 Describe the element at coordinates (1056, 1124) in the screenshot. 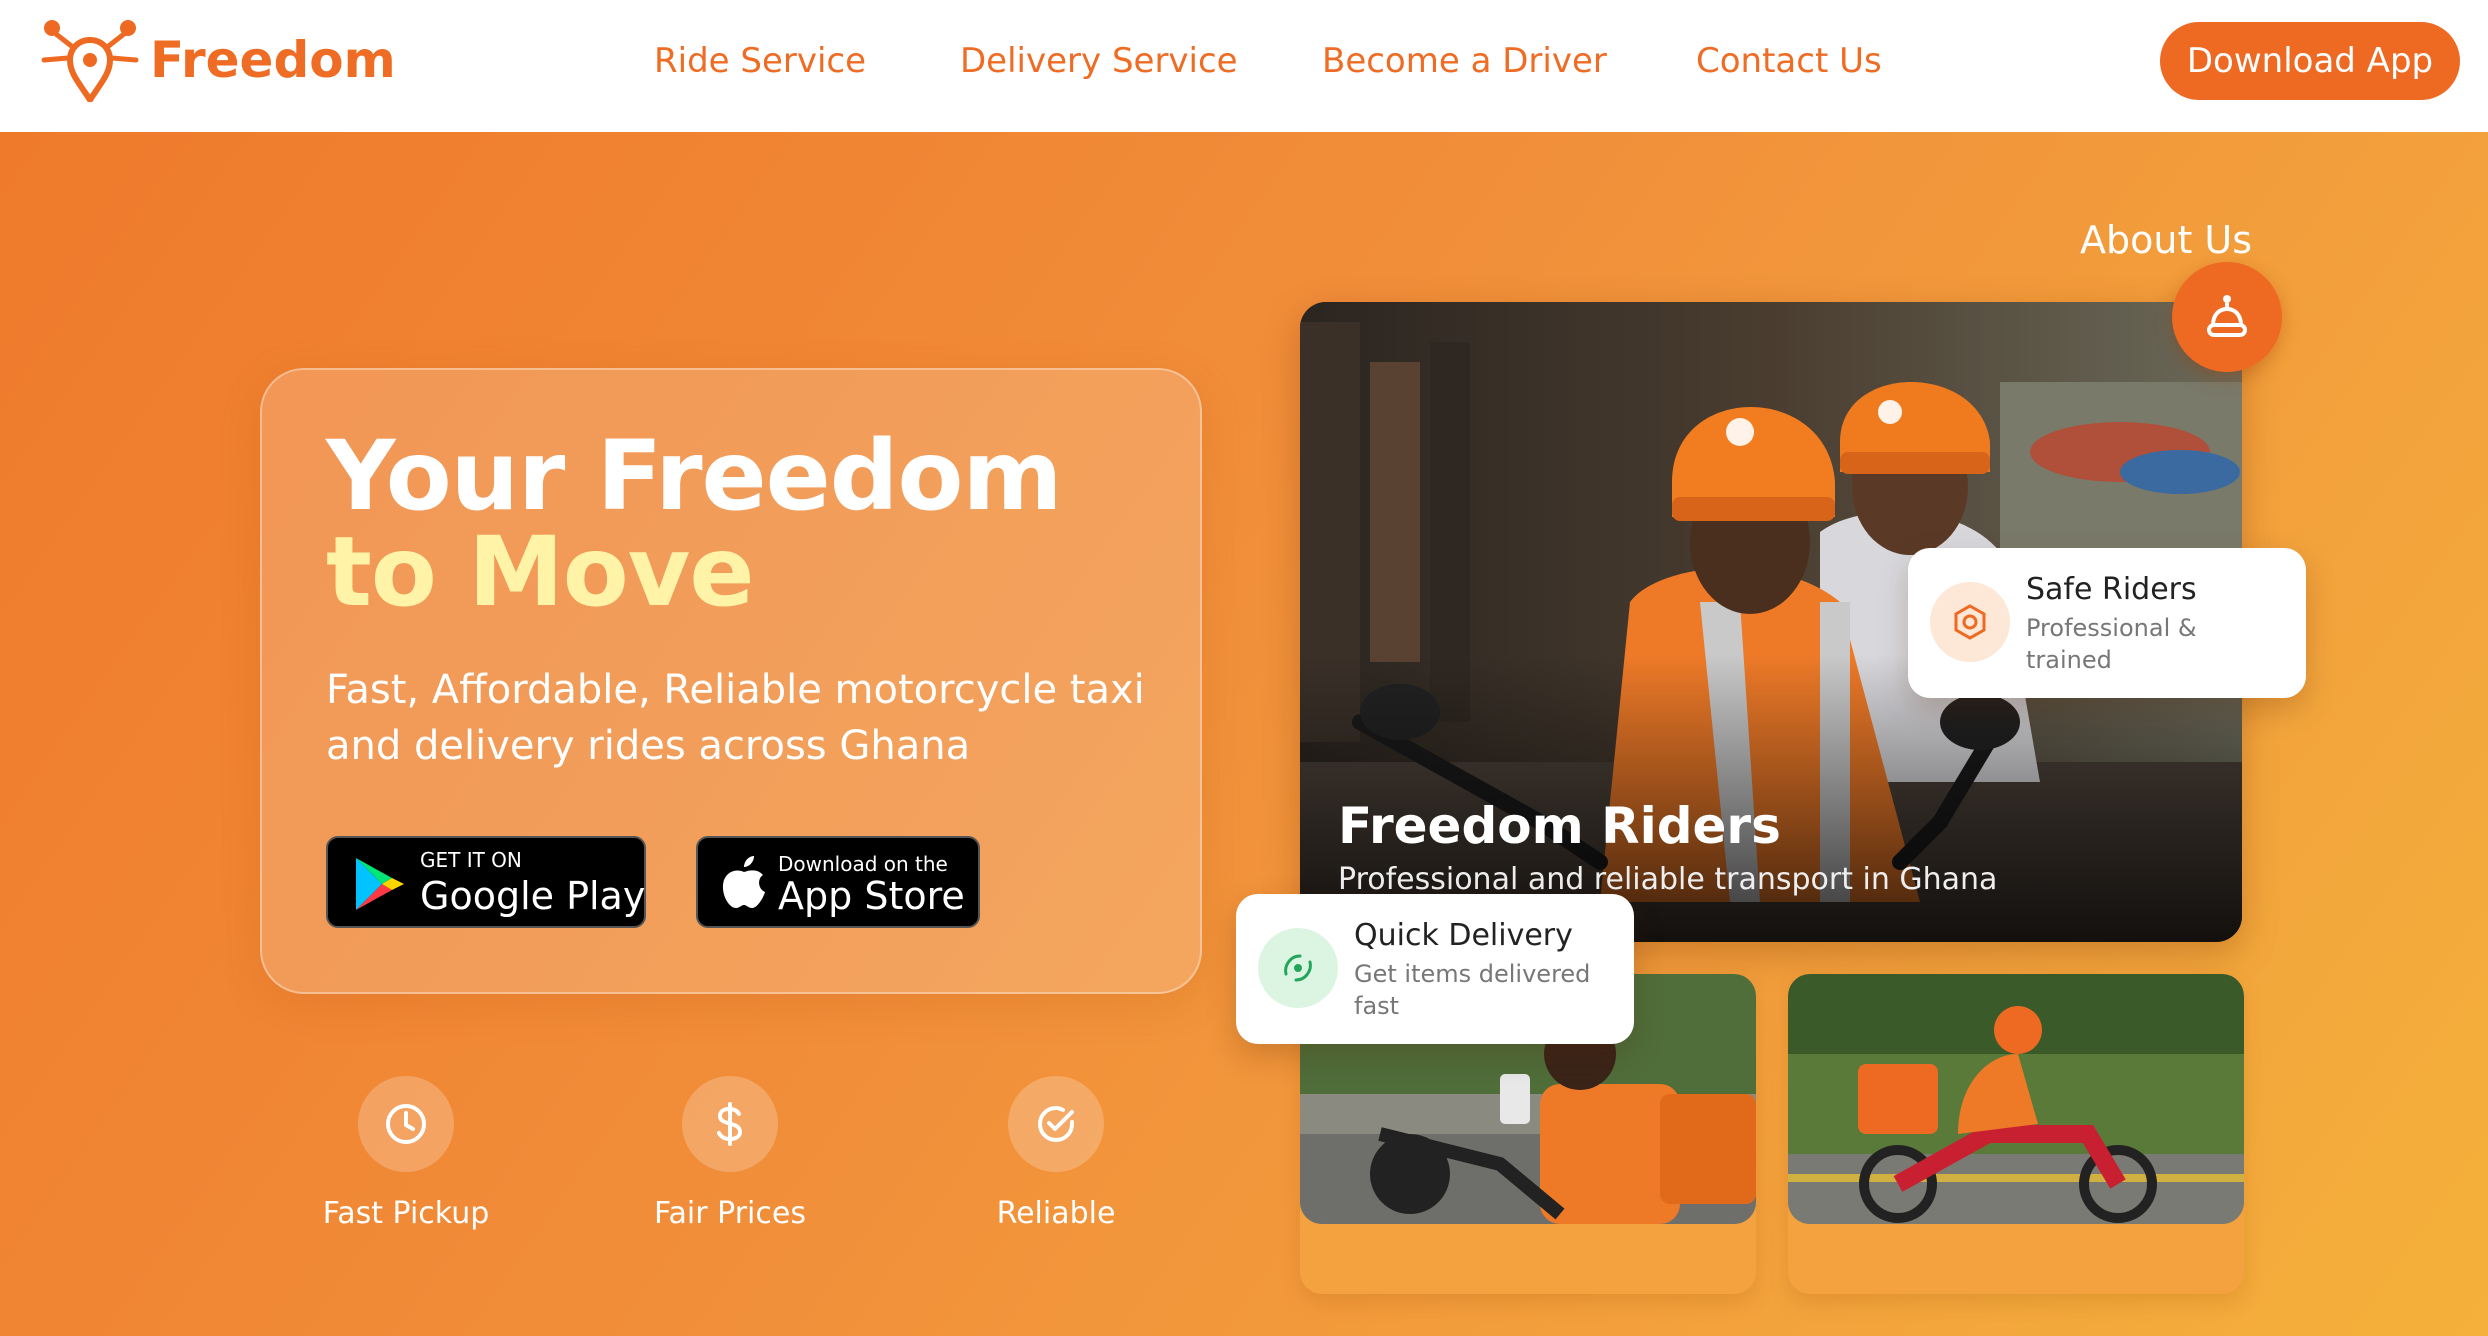

I see `check-circle-icon` at that location.